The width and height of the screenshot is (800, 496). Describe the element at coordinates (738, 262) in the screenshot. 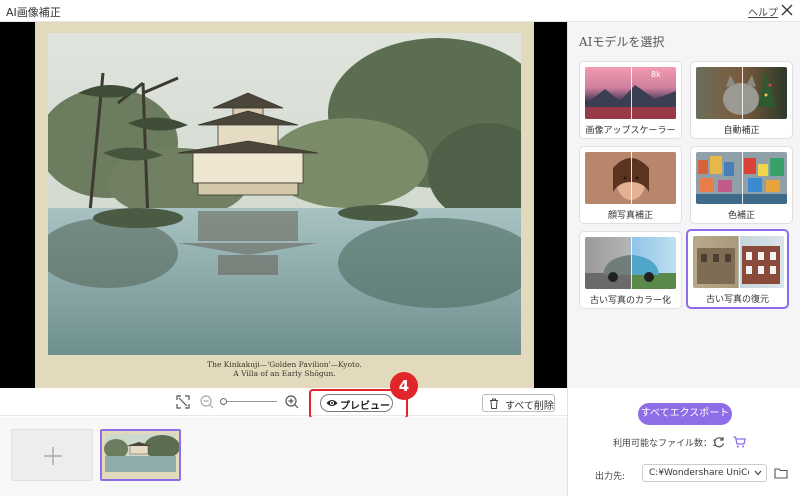

I see `restore-thumbnail` at that location.